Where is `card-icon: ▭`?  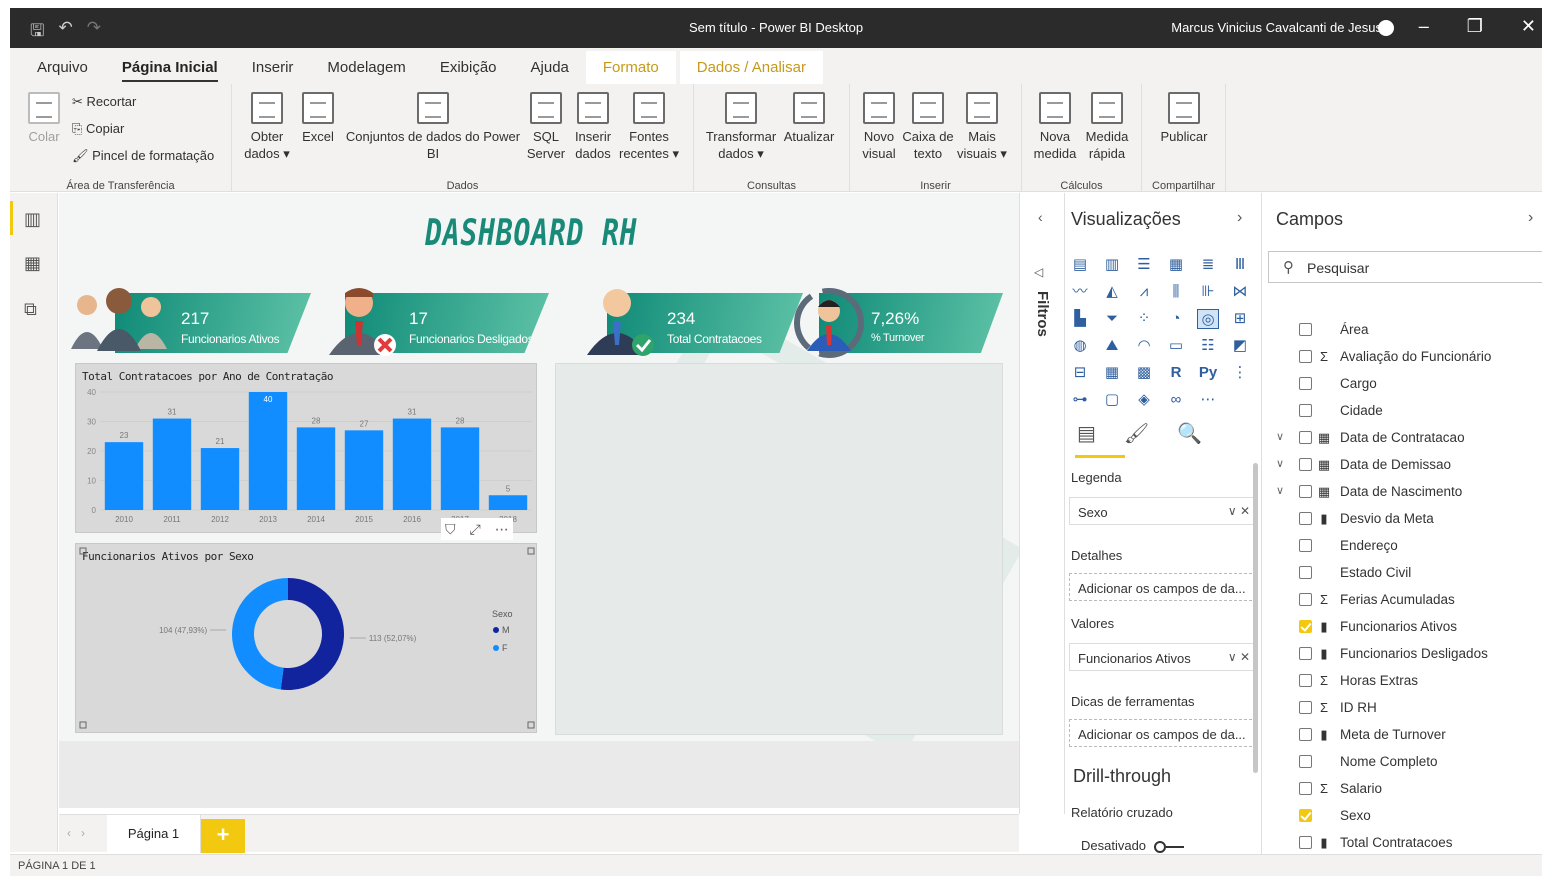 card-icon: ▭ is located at coordinates (1176, 346).